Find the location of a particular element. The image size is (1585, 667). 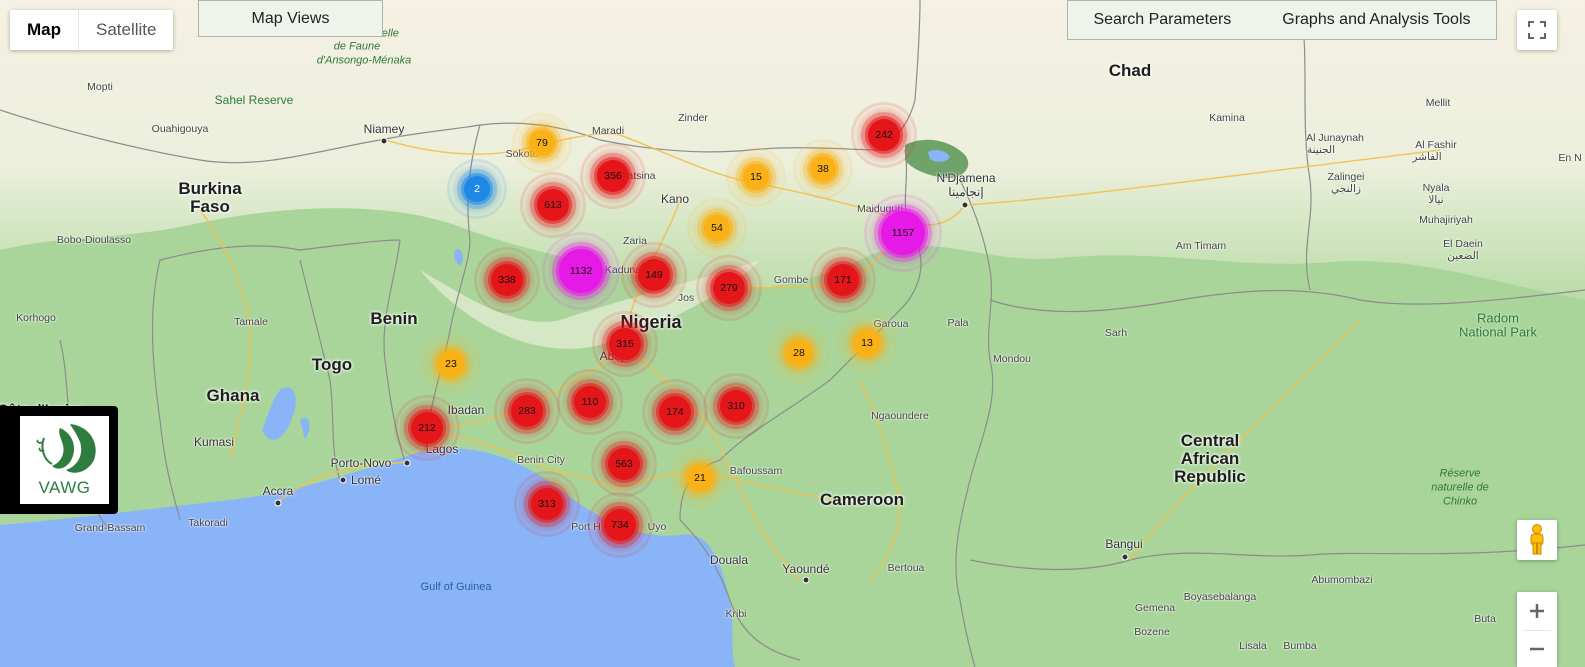

cluster-marker: 174 is located at coordinates (675, 412).